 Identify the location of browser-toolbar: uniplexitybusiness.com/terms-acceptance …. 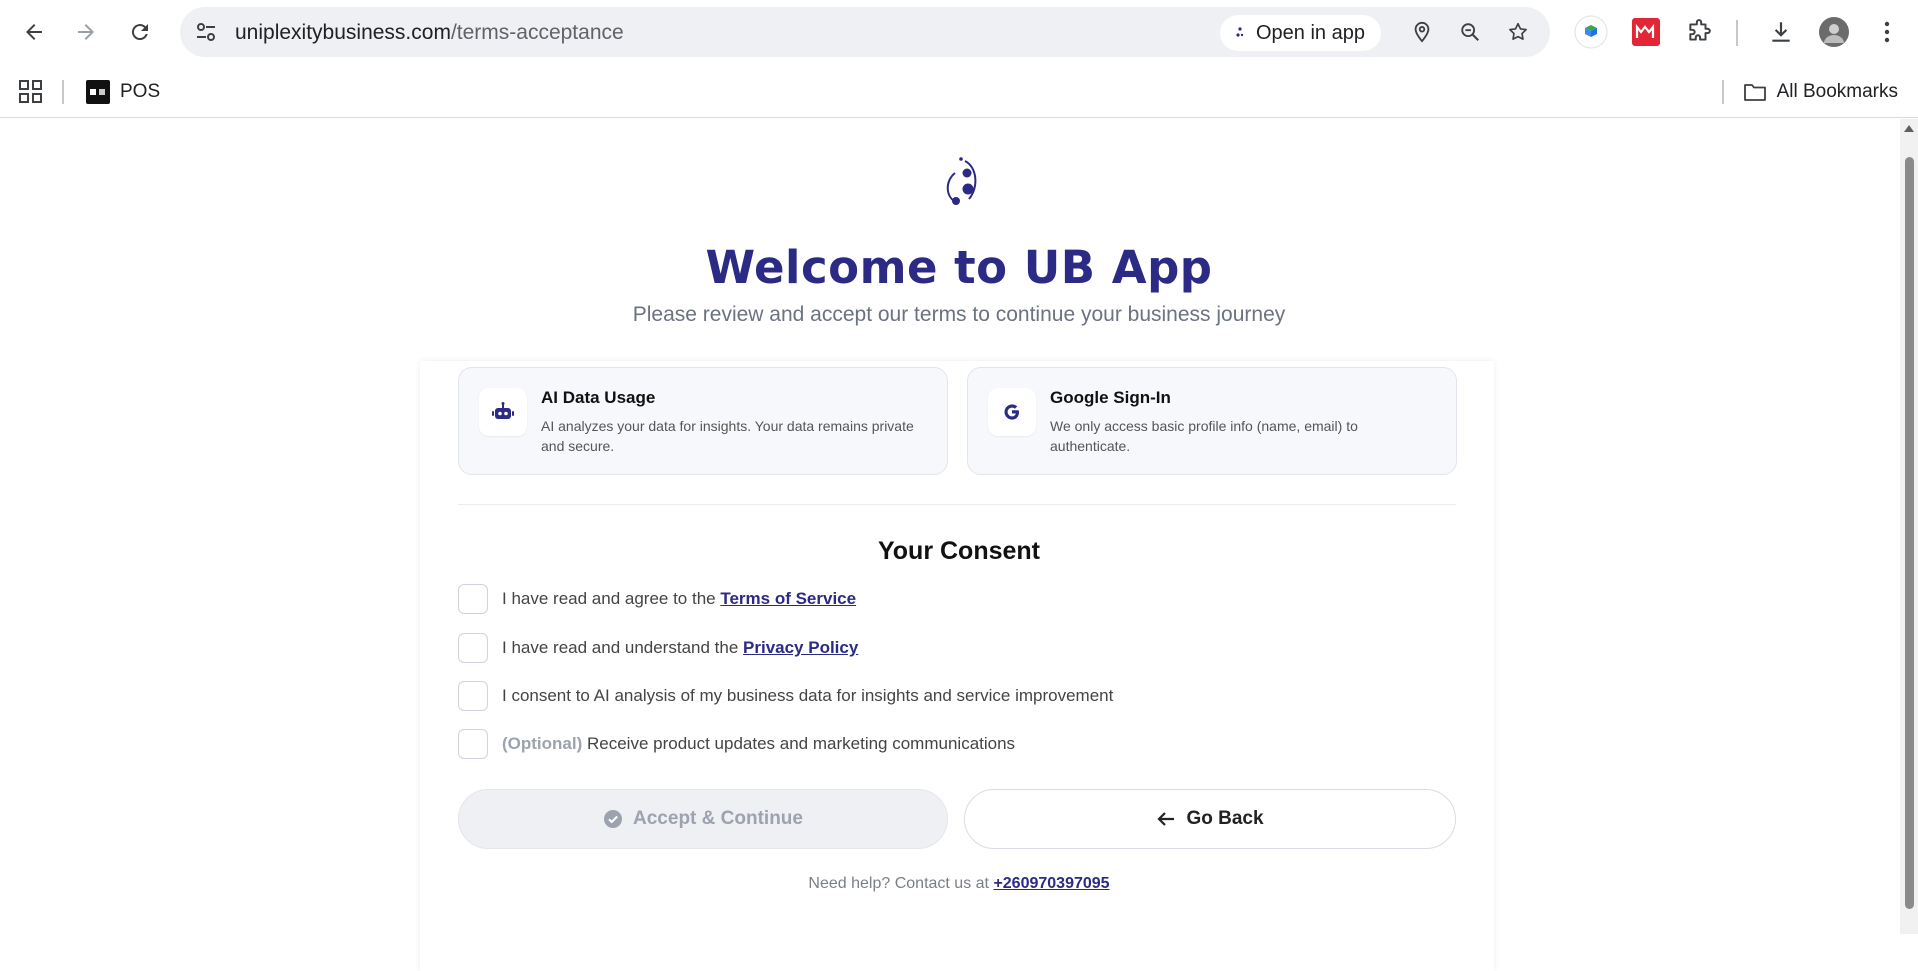
(959, 33).